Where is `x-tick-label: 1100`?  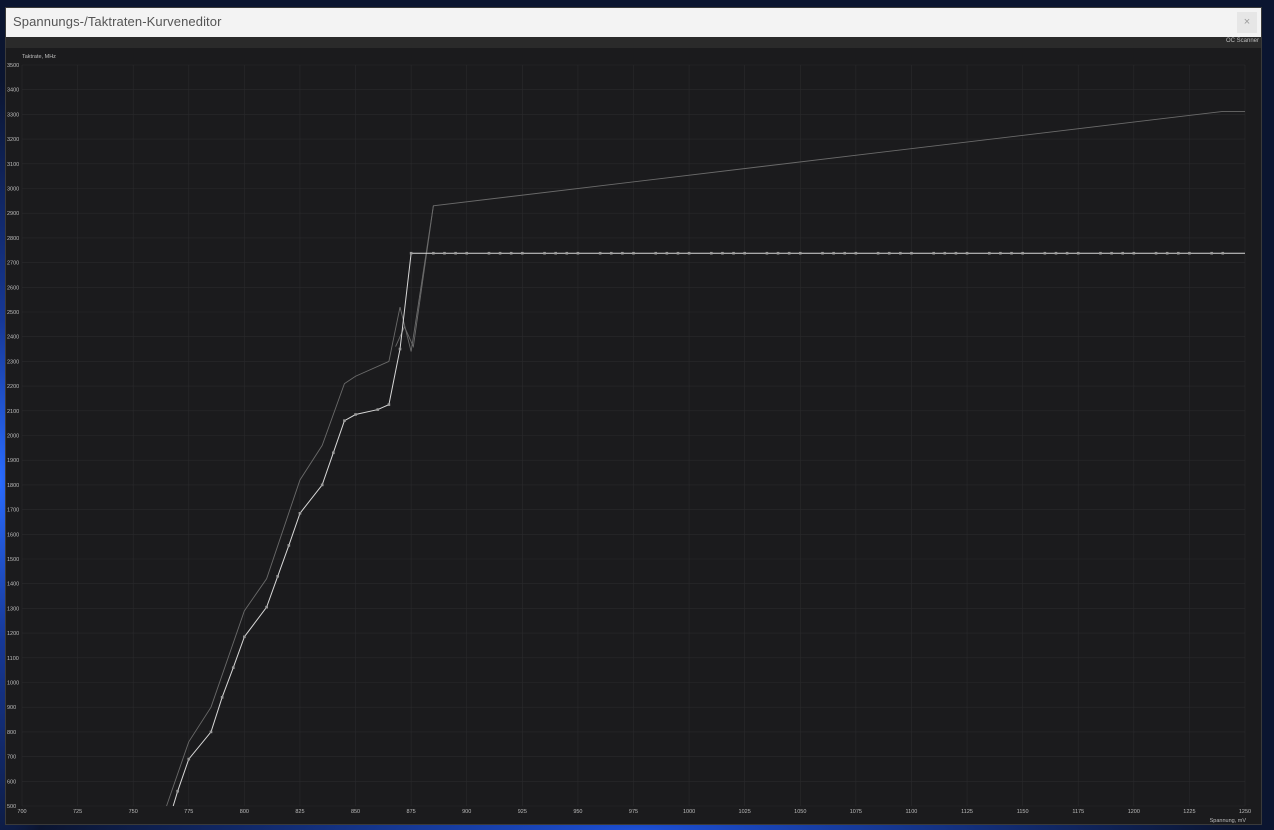 x-tick-label: 1100 is located at coordinates (912, 812).